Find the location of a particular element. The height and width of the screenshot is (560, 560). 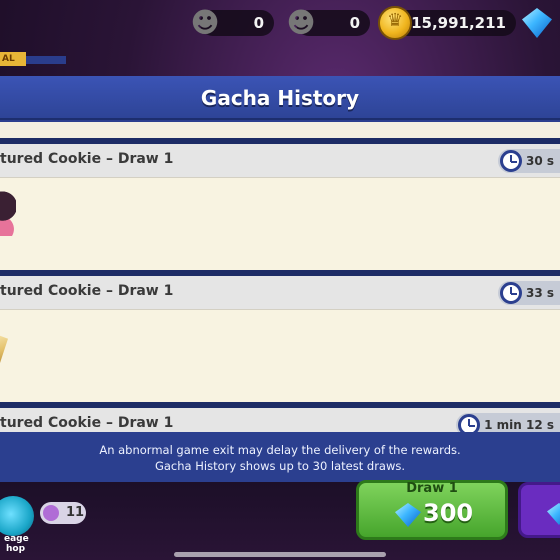

coin-currency-value: 15,991,211 is located at coordinates (458, 23).